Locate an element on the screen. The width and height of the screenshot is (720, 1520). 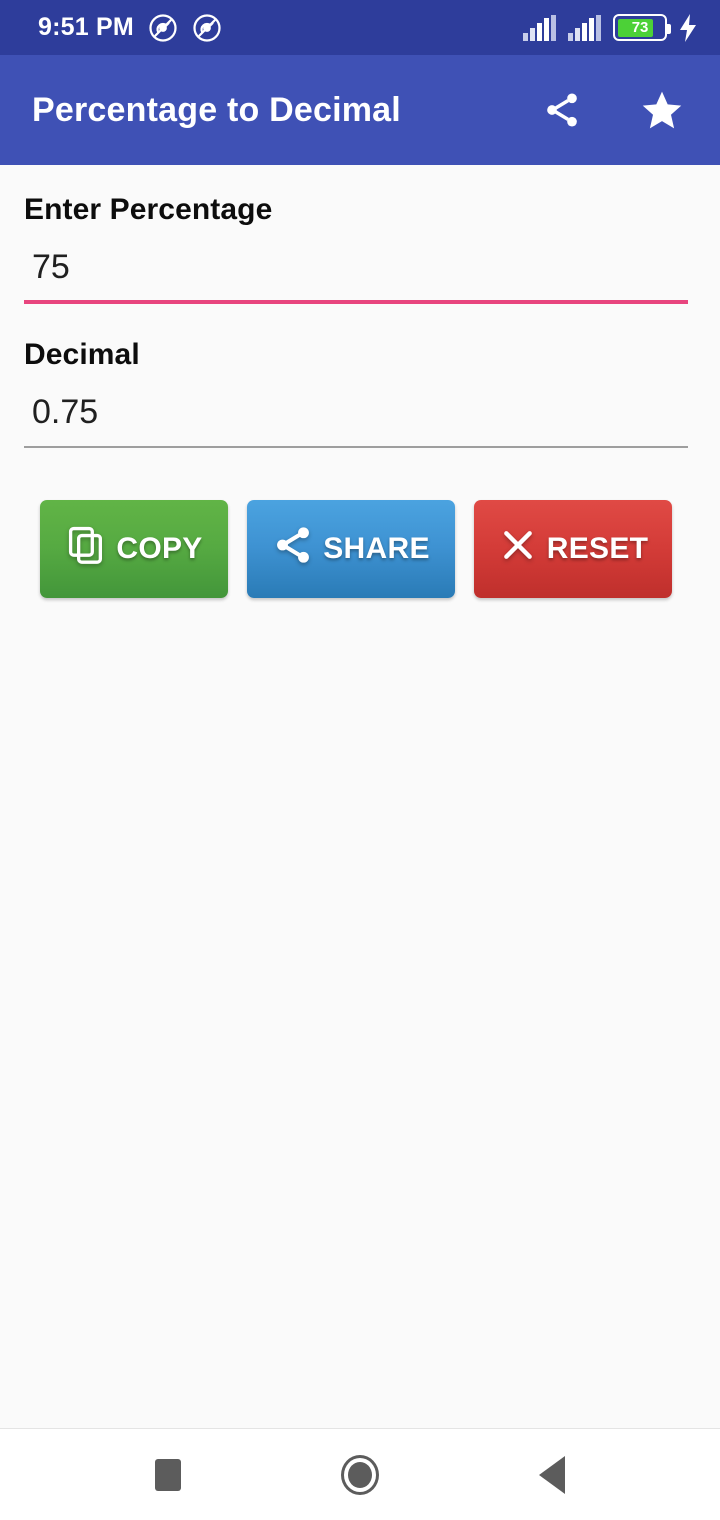
copy-button: COPY is located at coordinates (134, 548).